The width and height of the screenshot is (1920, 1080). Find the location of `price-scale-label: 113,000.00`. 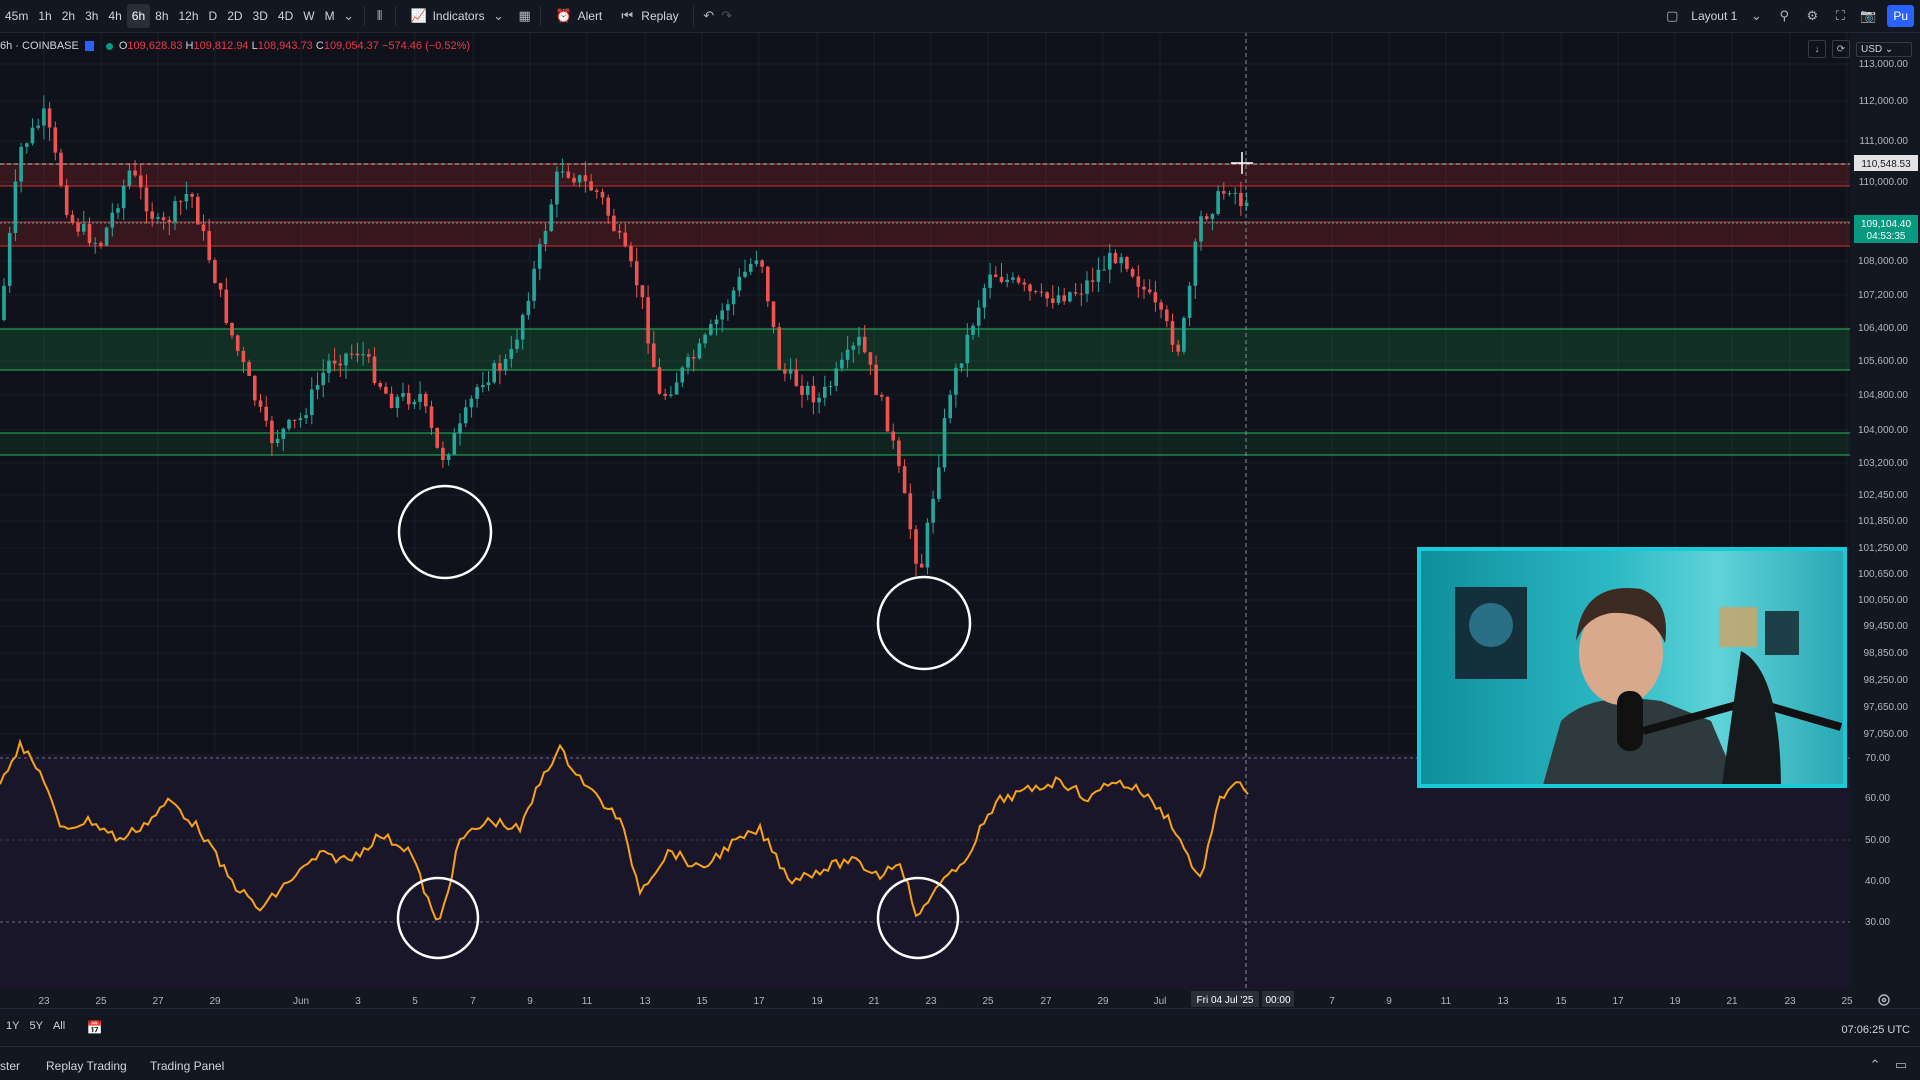

price-scale-label: 113,000.00 is located at coordinates (1884, 64).